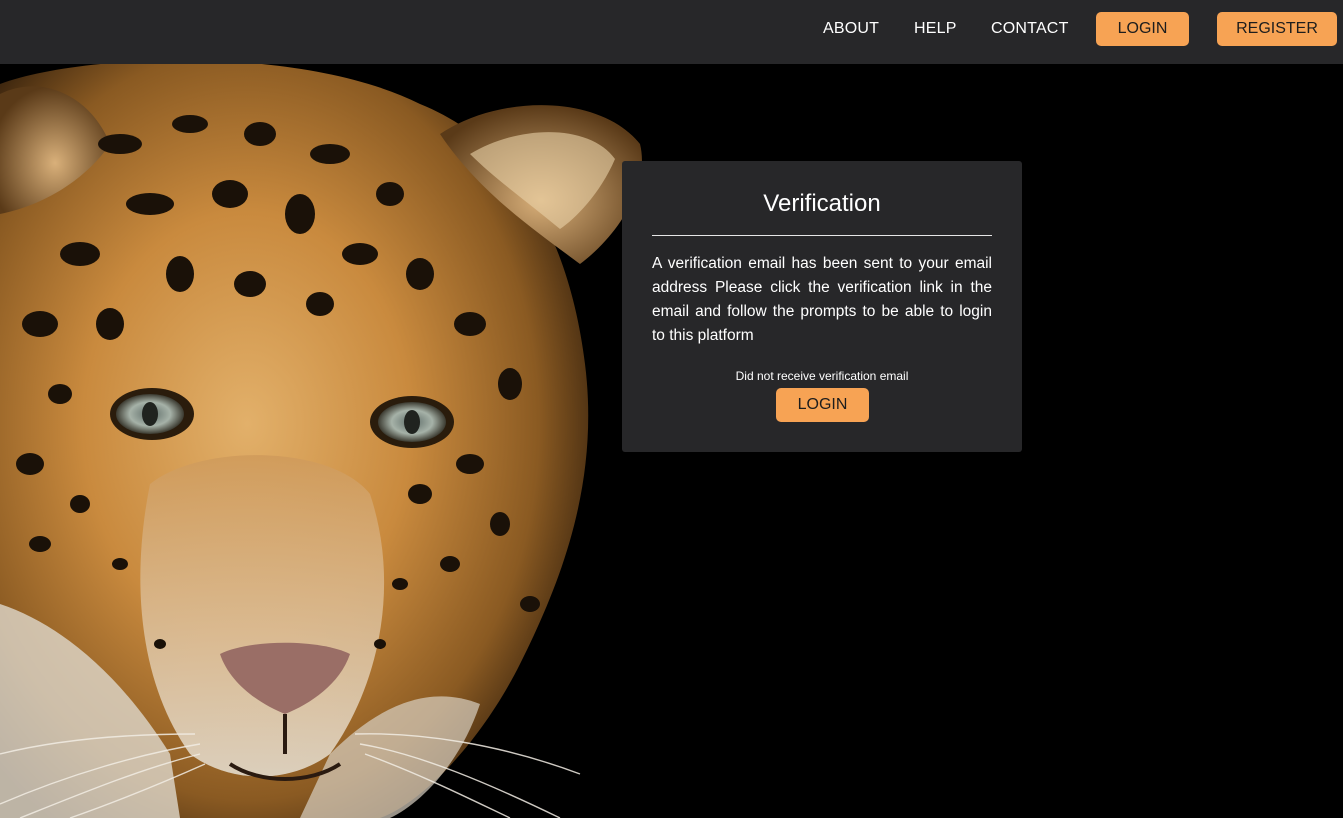  Describe the element at coordinates (935, 29) in the screenshot. I see `nav-help-link: HELP` at that location.